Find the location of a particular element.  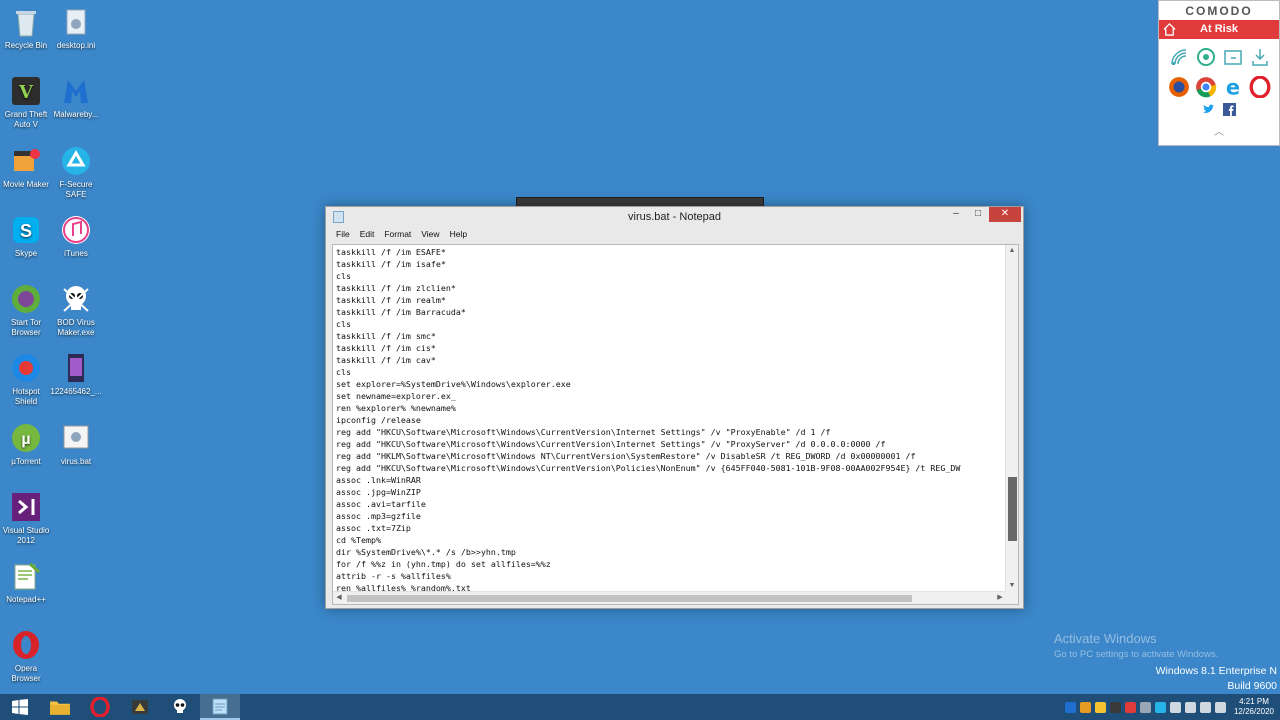

desktop-icon-utorrent: µ µTorrent is located at coordinates (26, 444).